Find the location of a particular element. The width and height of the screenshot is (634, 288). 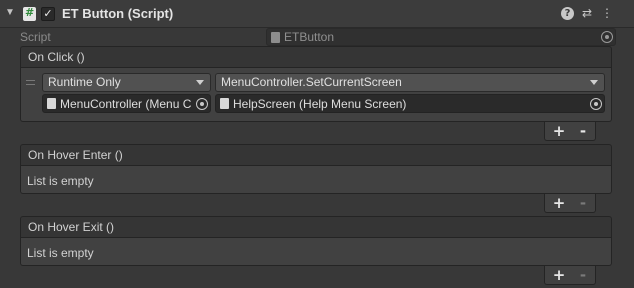

on-click-list-controls: + - is located at coordinates (570, 131).